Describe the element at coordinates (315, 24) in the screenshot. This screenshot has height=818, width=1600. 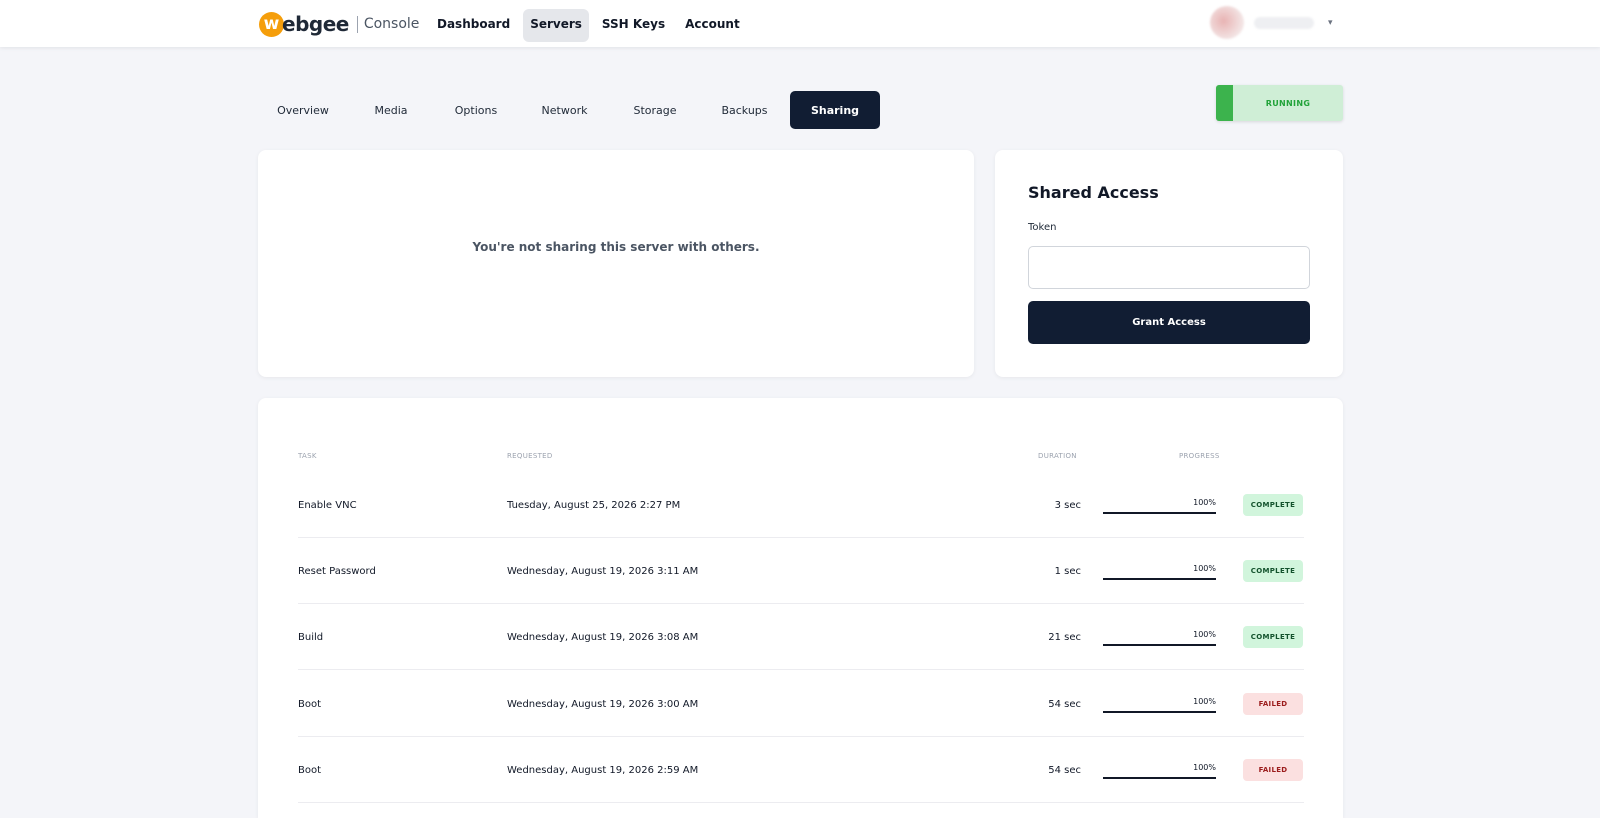
I see `logo-wordmark: ebgee` at that location.